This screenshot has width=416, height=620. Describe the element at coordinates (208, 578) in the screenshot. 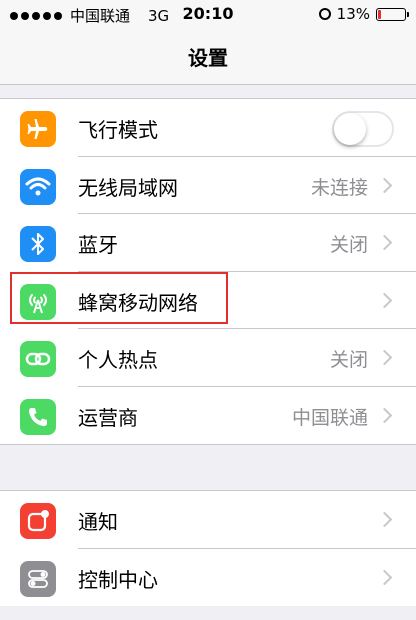

I see `settings-row-control-center: 控制中心` at that location.